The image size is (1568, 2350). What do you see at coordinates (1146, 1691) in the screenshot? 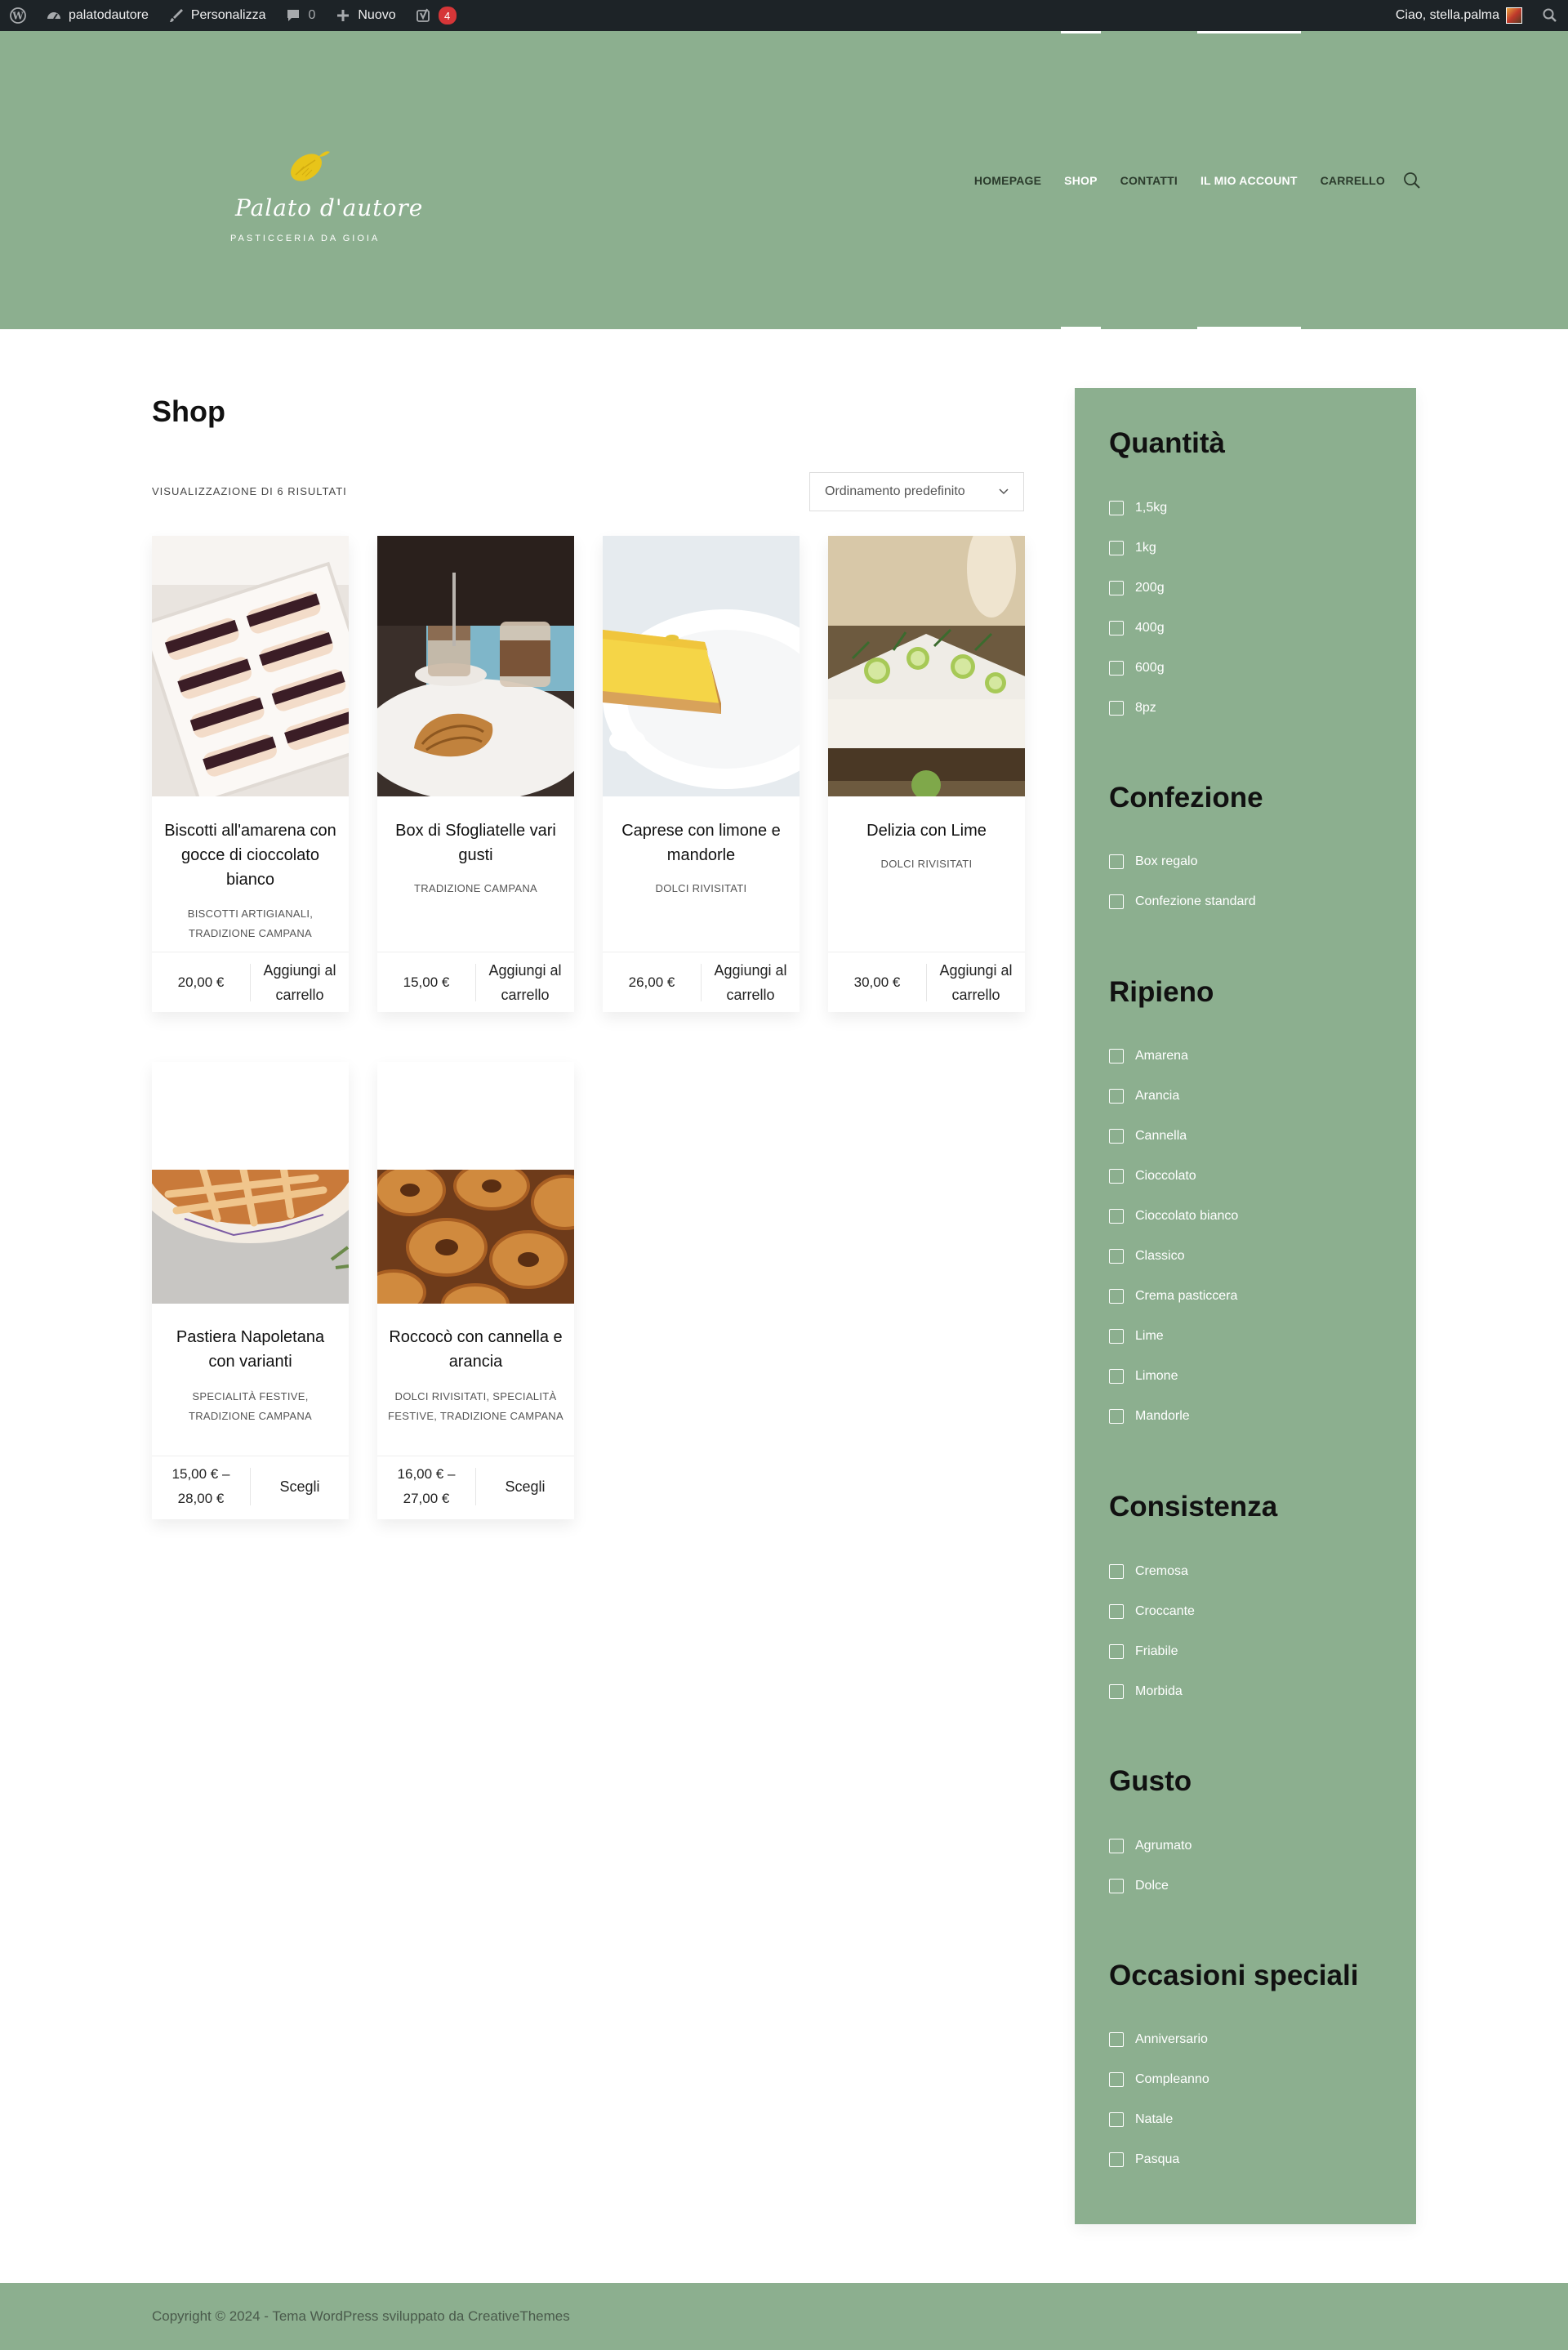
I see `filter-option: Morbida` at bounding box center [1146, 1691].